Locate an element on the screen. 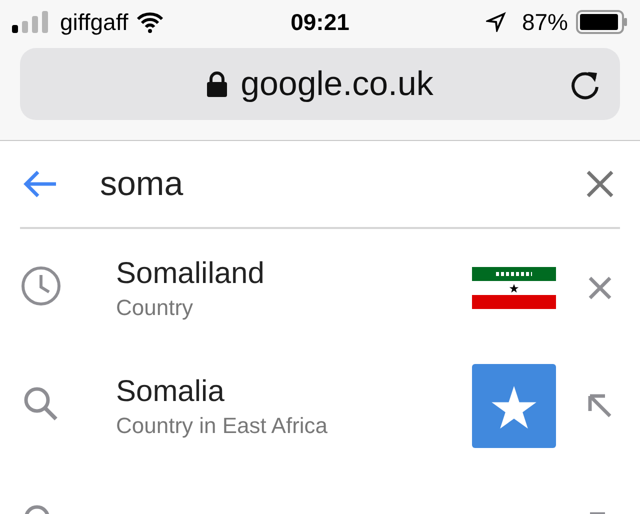 This screenshot has width=640, height=514. address-bar: google.co.uk is located at coordinates (320, 84).